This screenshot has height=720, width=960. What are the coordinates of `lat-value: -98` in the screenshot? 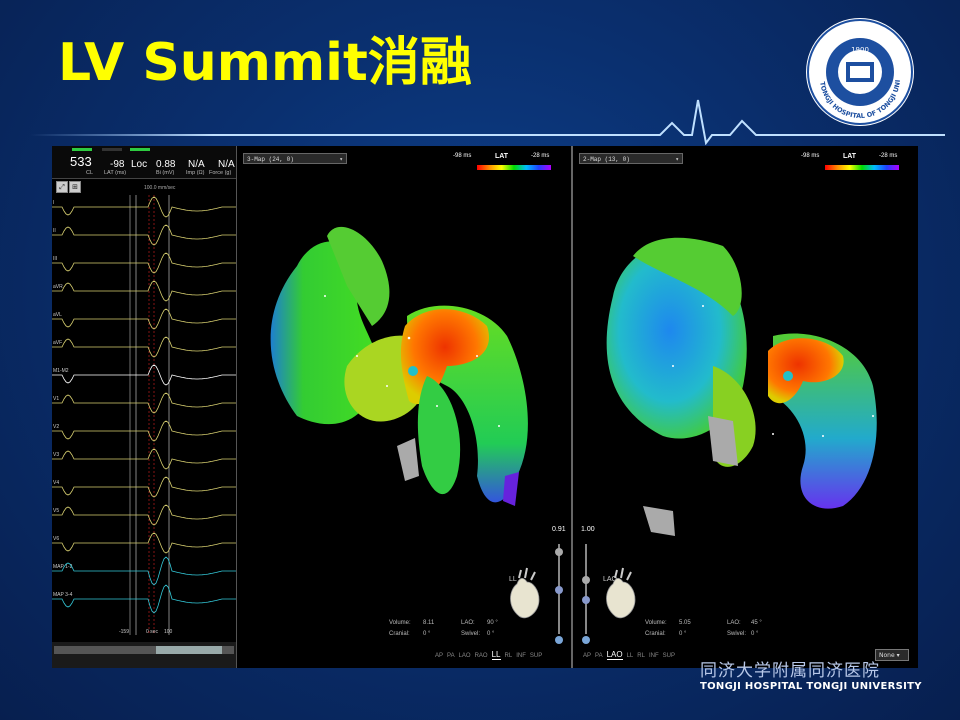 It's located at (117, 164).